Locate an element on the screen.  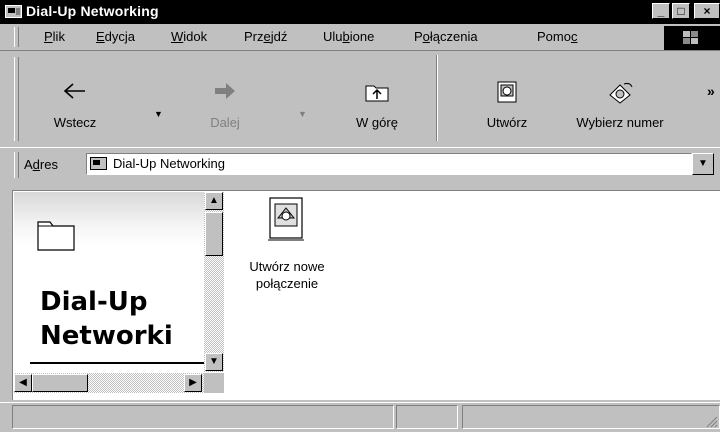
vertical-scroll-thumb is located at coordinates (214, 234).